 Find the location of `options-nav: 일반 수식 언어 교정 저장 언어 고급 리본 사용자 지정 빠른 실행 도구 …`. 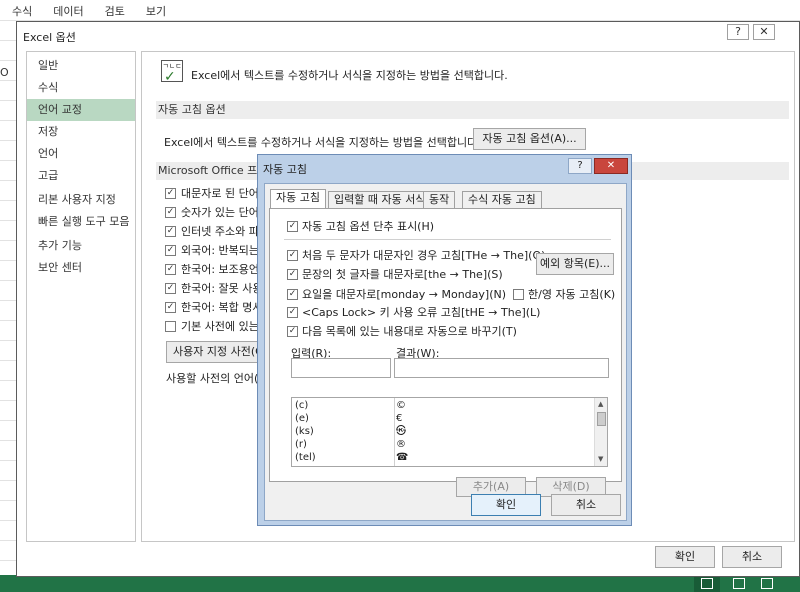

options-nav: 일반 수식 언어 교정 저장 언어 고급 리본 사용자 지정 빠른 실행 도구 … is located at coordinates (81, 296).